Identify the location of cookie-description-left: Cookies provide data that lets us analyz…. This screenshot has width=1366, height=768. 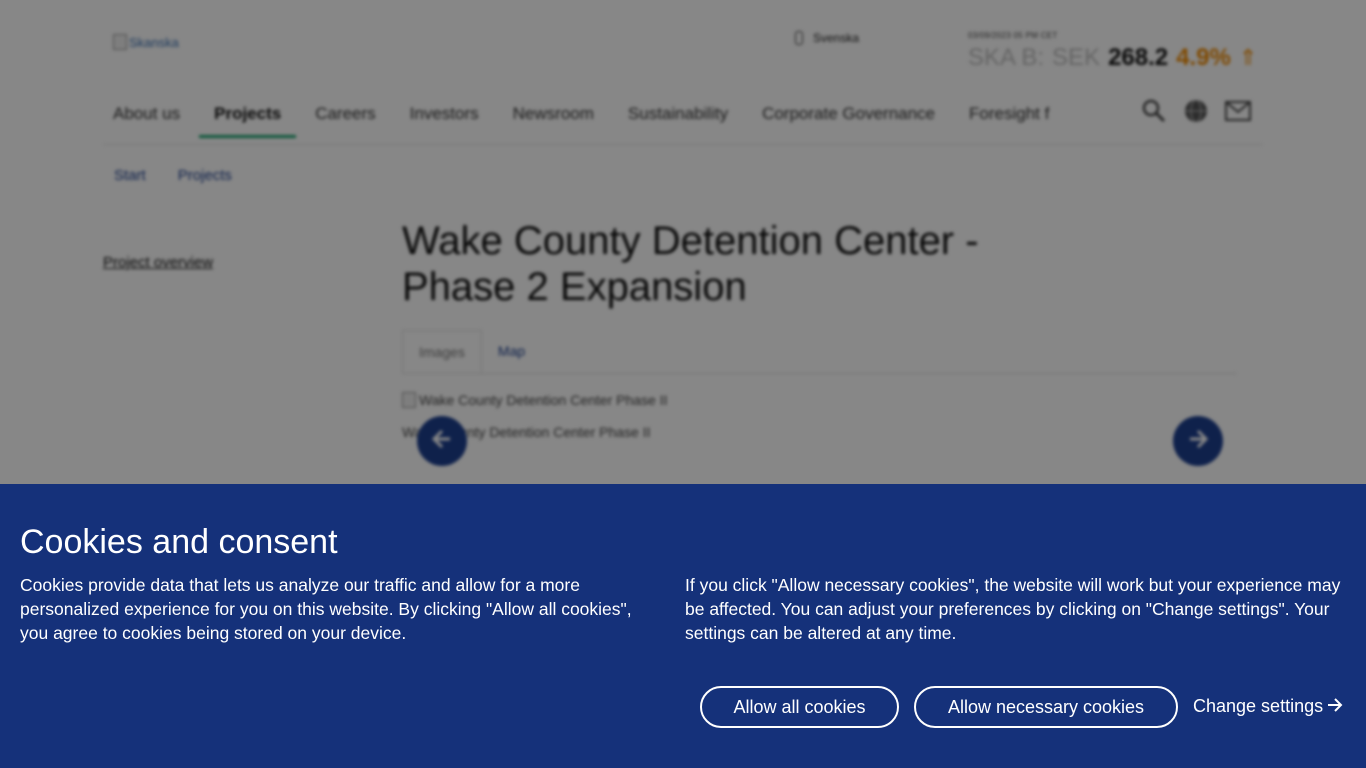
(326, 609).